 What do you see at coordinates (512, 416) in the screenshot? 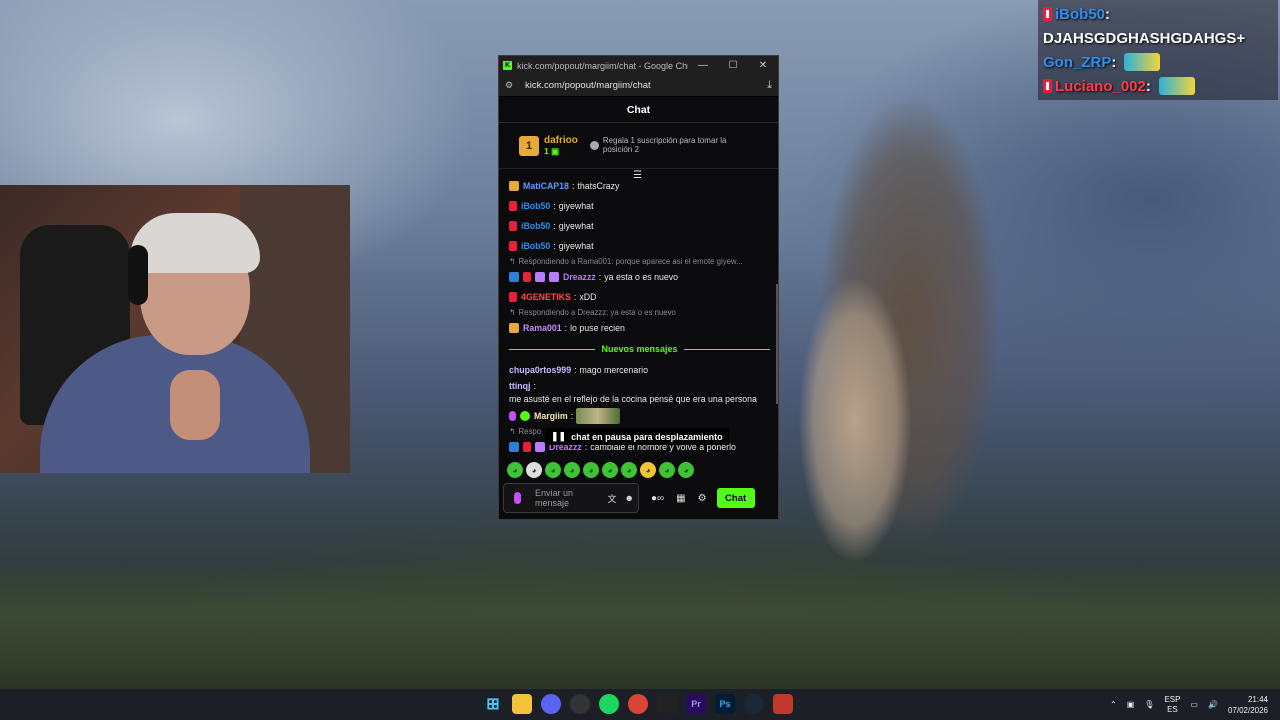
I see `mic-badge-icon` at bounding box center [512, 416].